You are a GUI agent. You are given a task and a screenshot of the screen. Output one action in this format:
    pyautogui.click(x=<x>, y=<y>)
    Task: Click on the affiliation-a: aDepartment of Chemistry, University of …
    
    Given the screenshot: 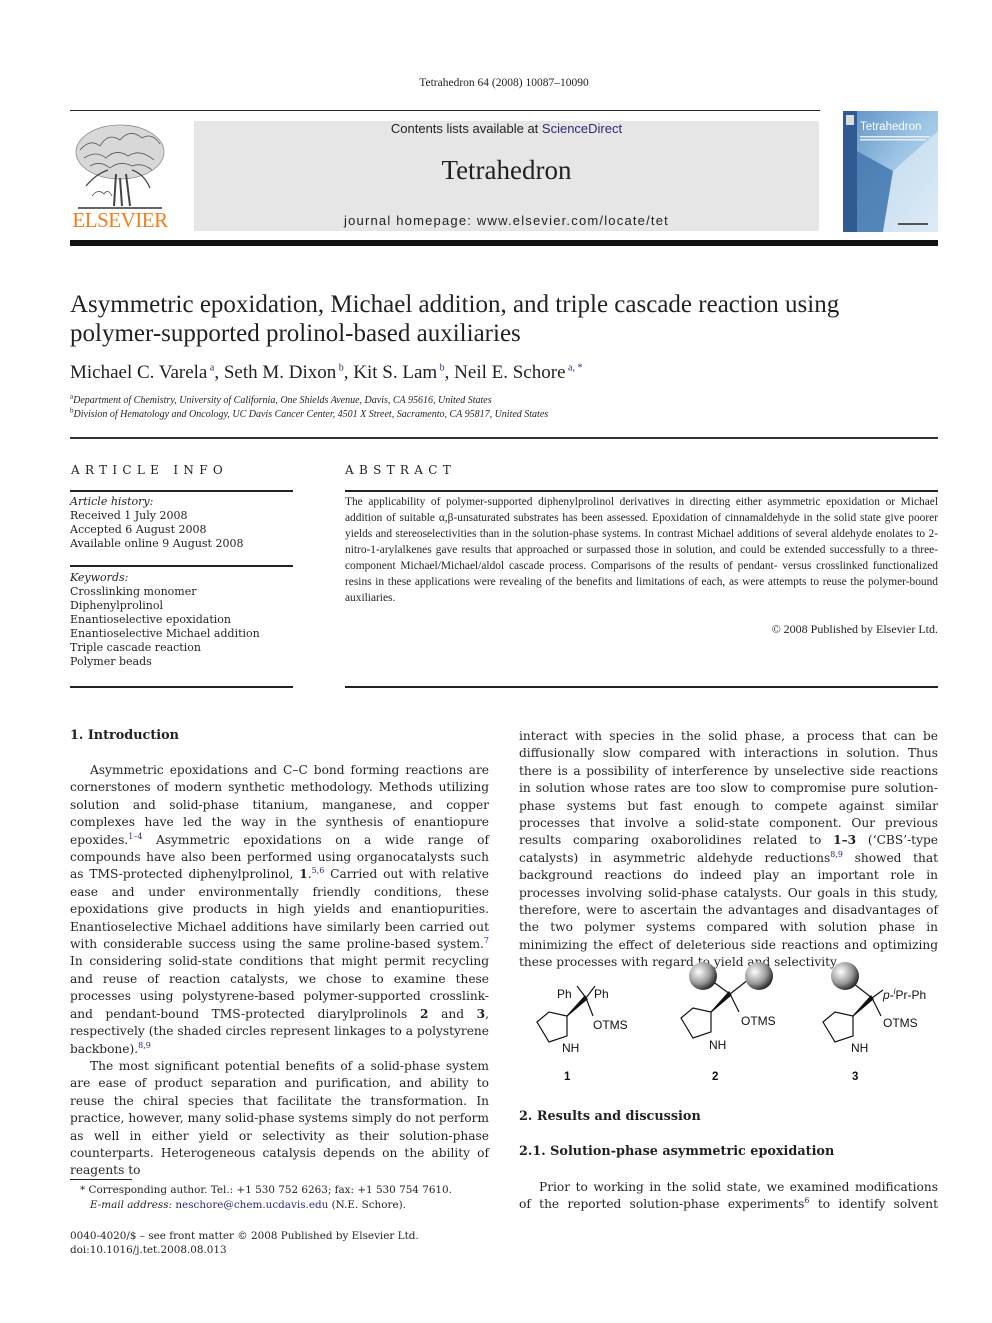 What is the action you would take?
    pyautogui.click(x=281, y=399)
    